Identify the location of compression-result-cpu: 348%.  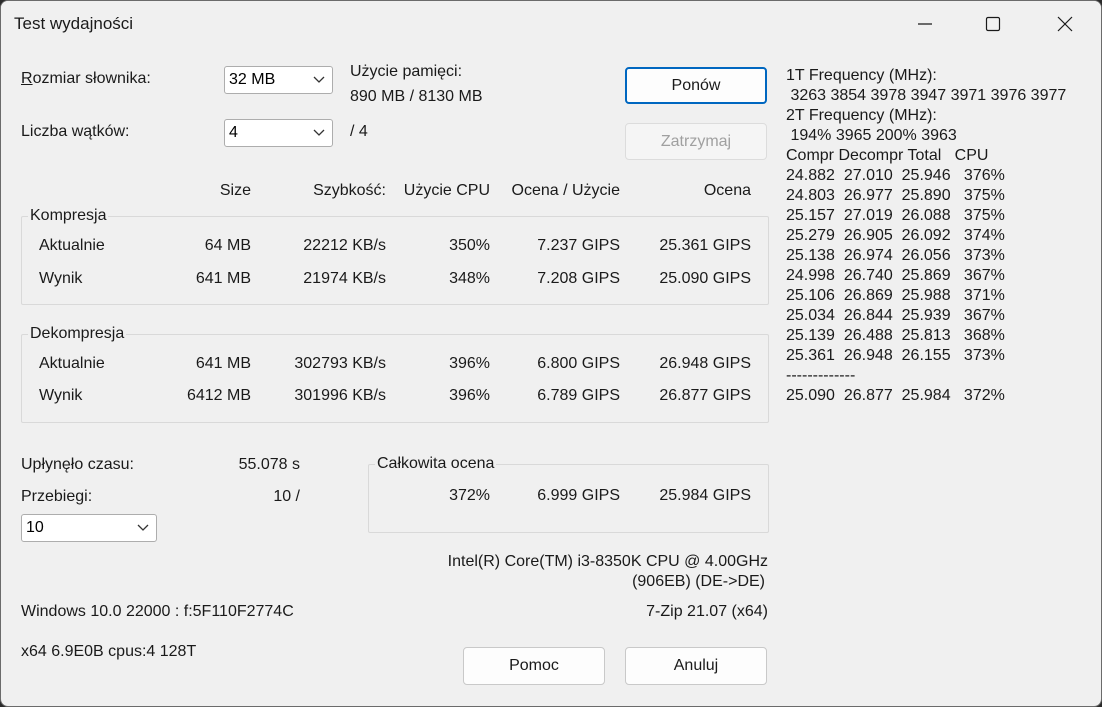
(469, 278).